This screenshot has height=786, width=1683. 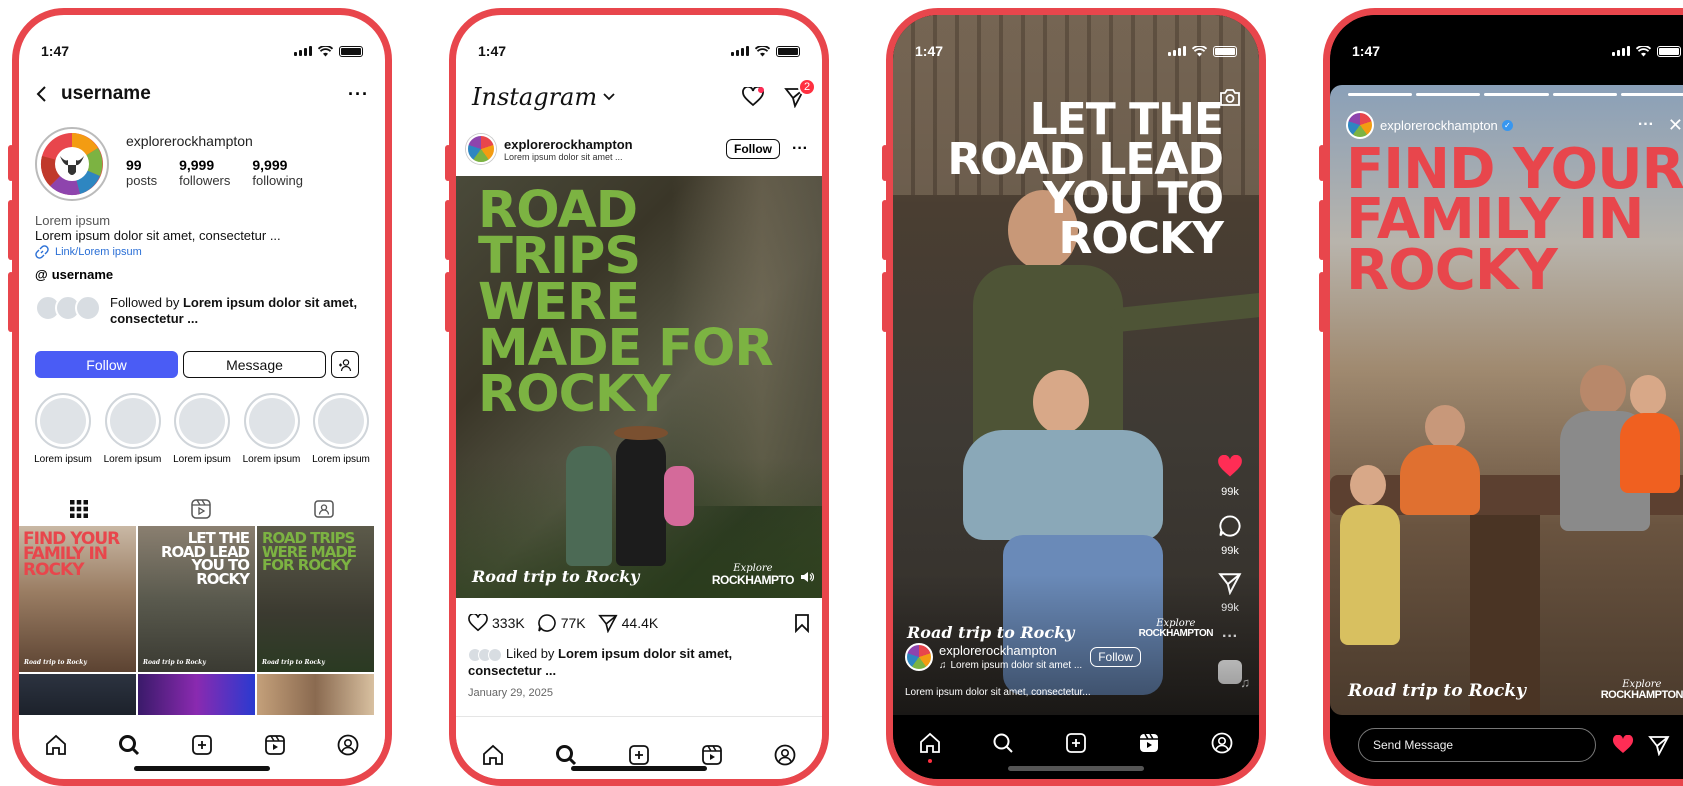 What do you see at coordinates (753, 149) in the screenshot?
I see `post-follow-button: Follow` at bounding box center [753, 149].